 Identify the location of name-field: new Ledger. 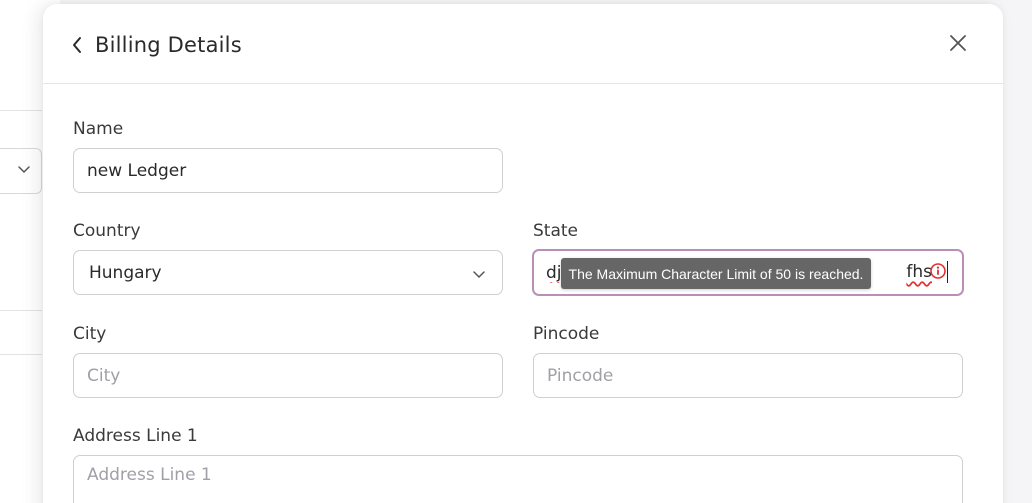
(288, 170).